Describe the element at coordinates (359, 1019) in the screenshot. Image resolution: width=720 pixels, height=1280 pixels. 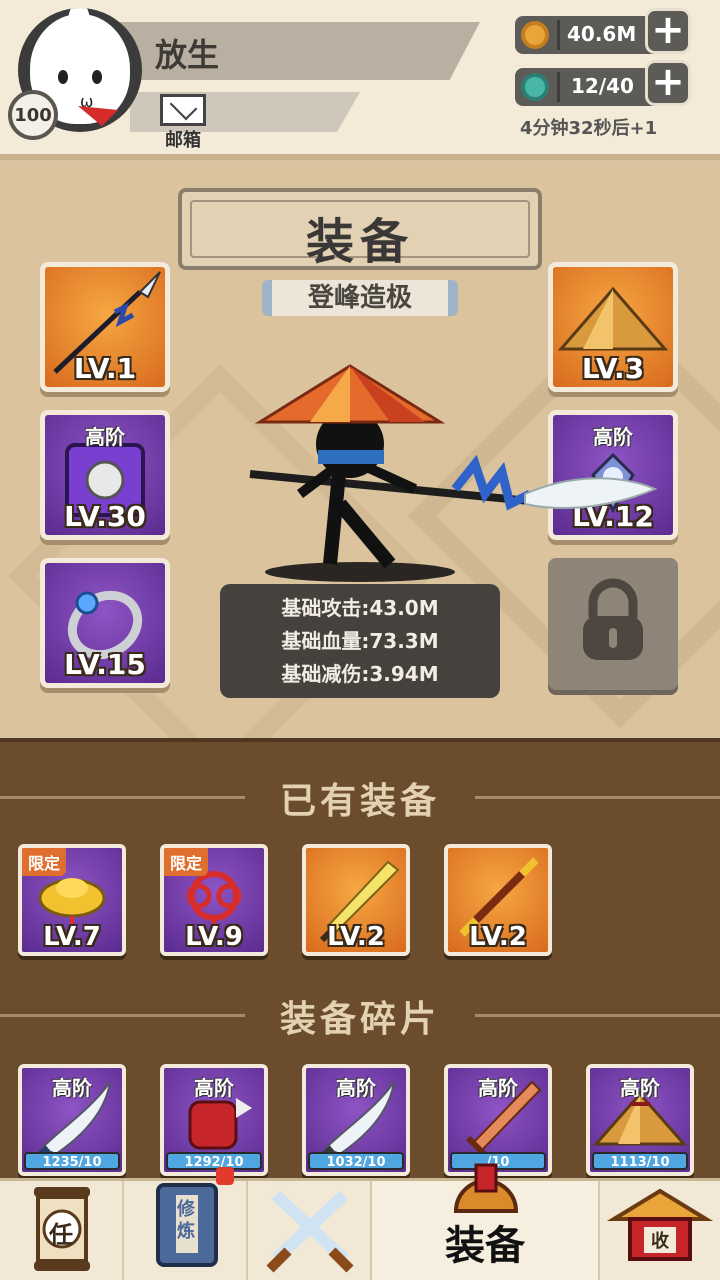
I see `fragments-title: 装备碎片` at that location.